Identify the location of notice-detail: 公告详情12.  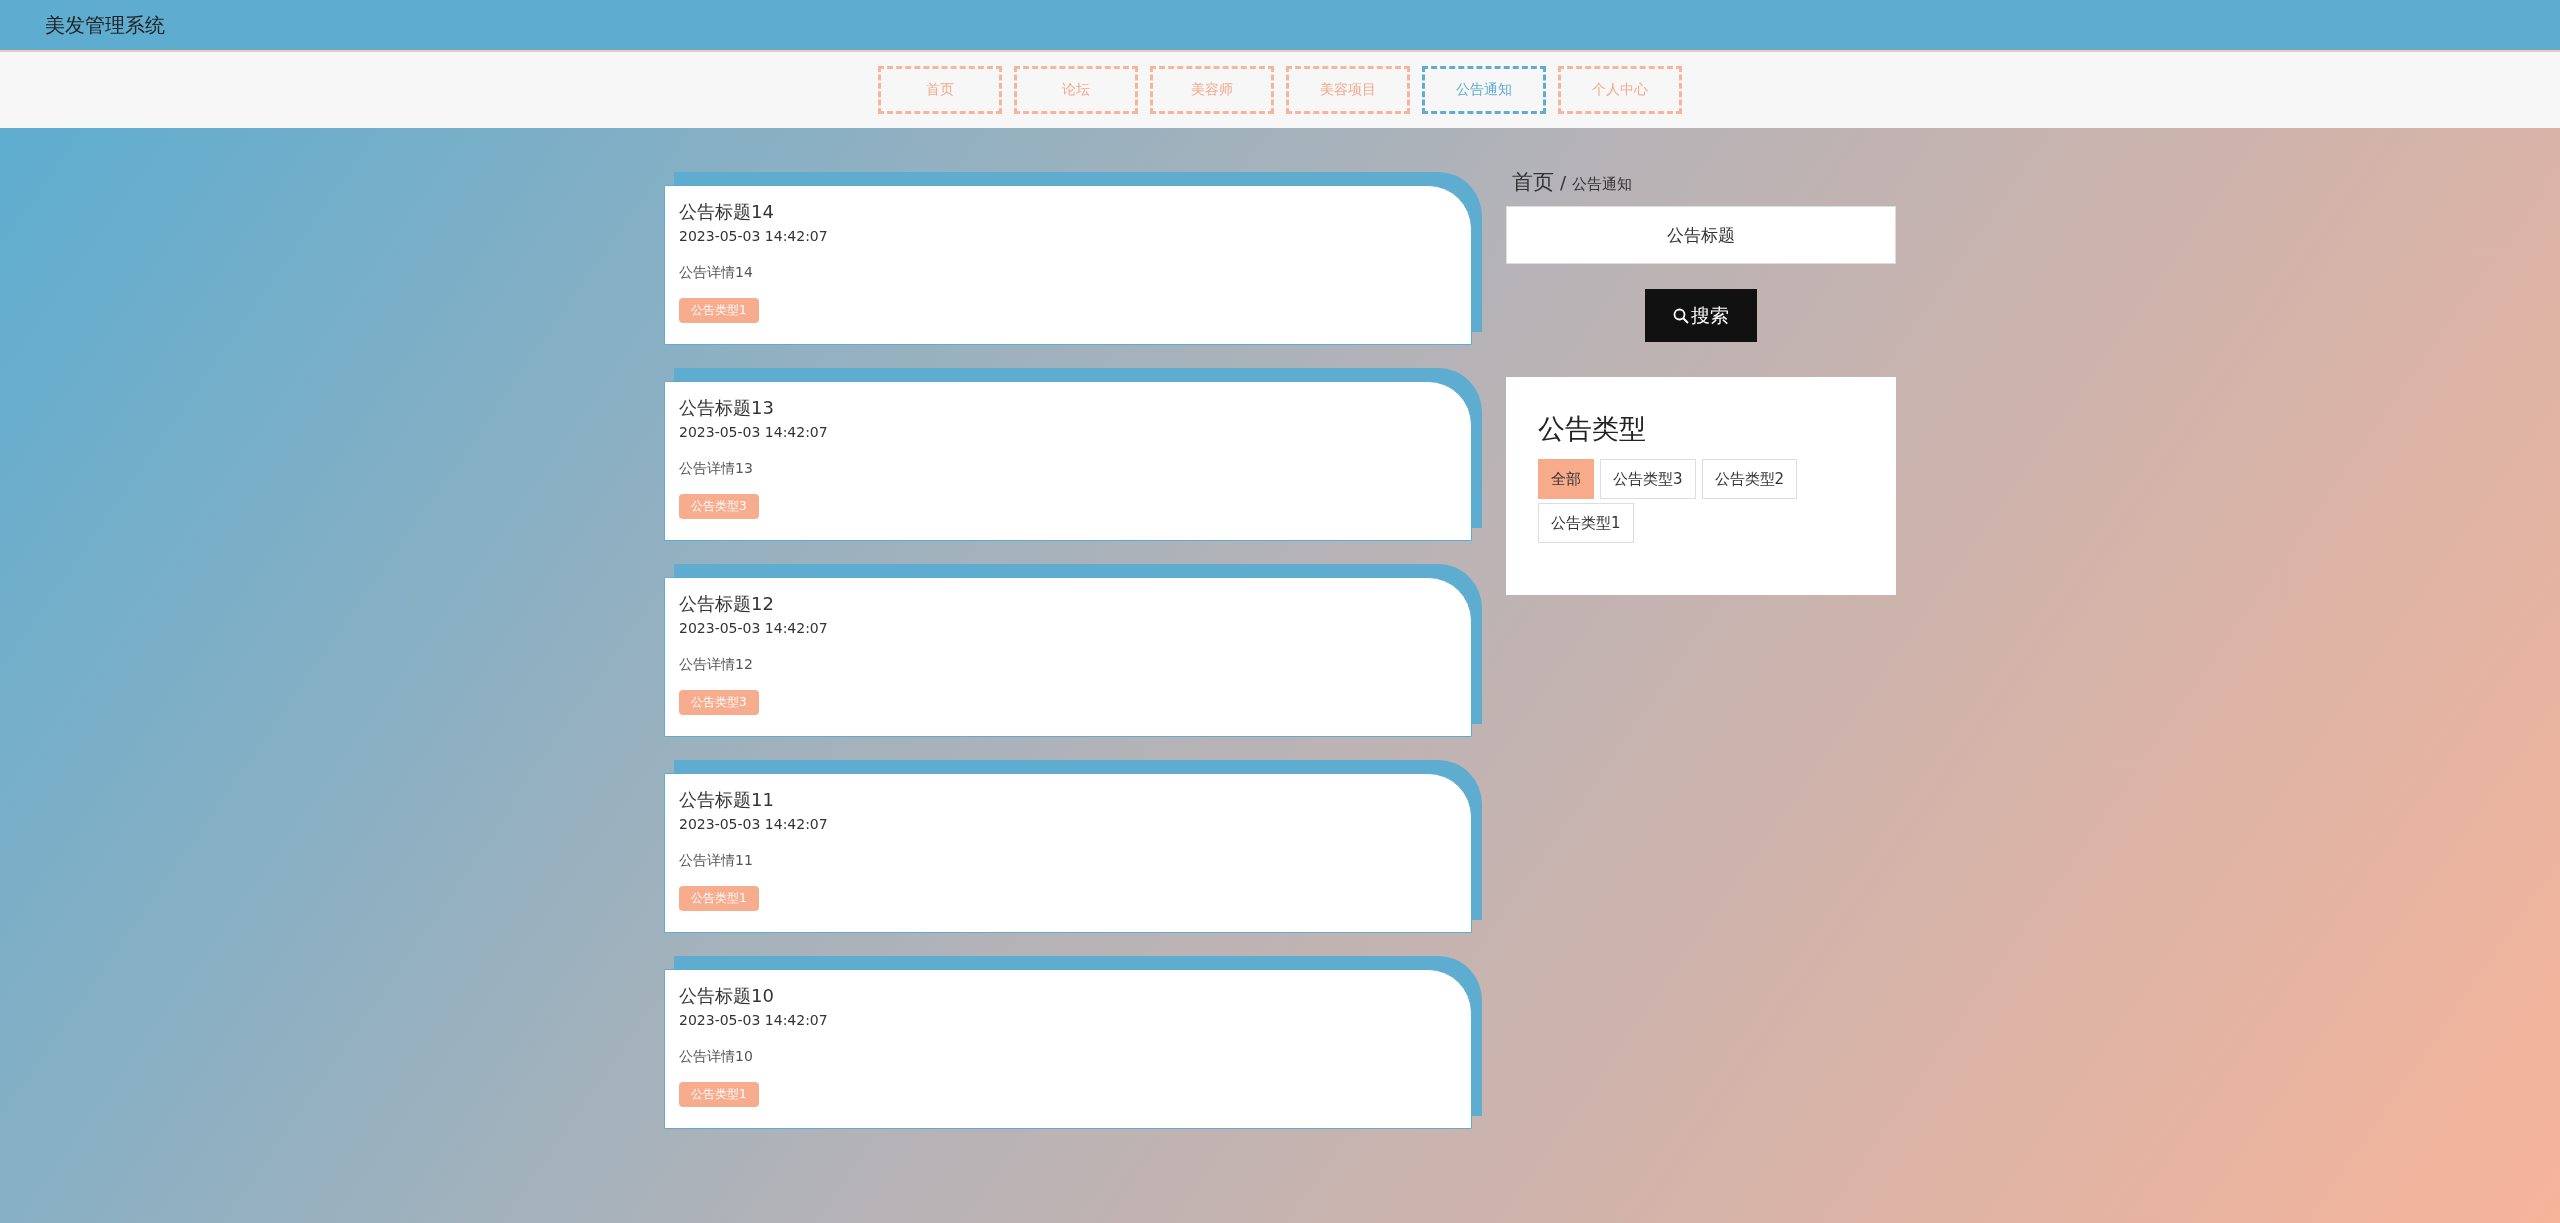
(716, 665).